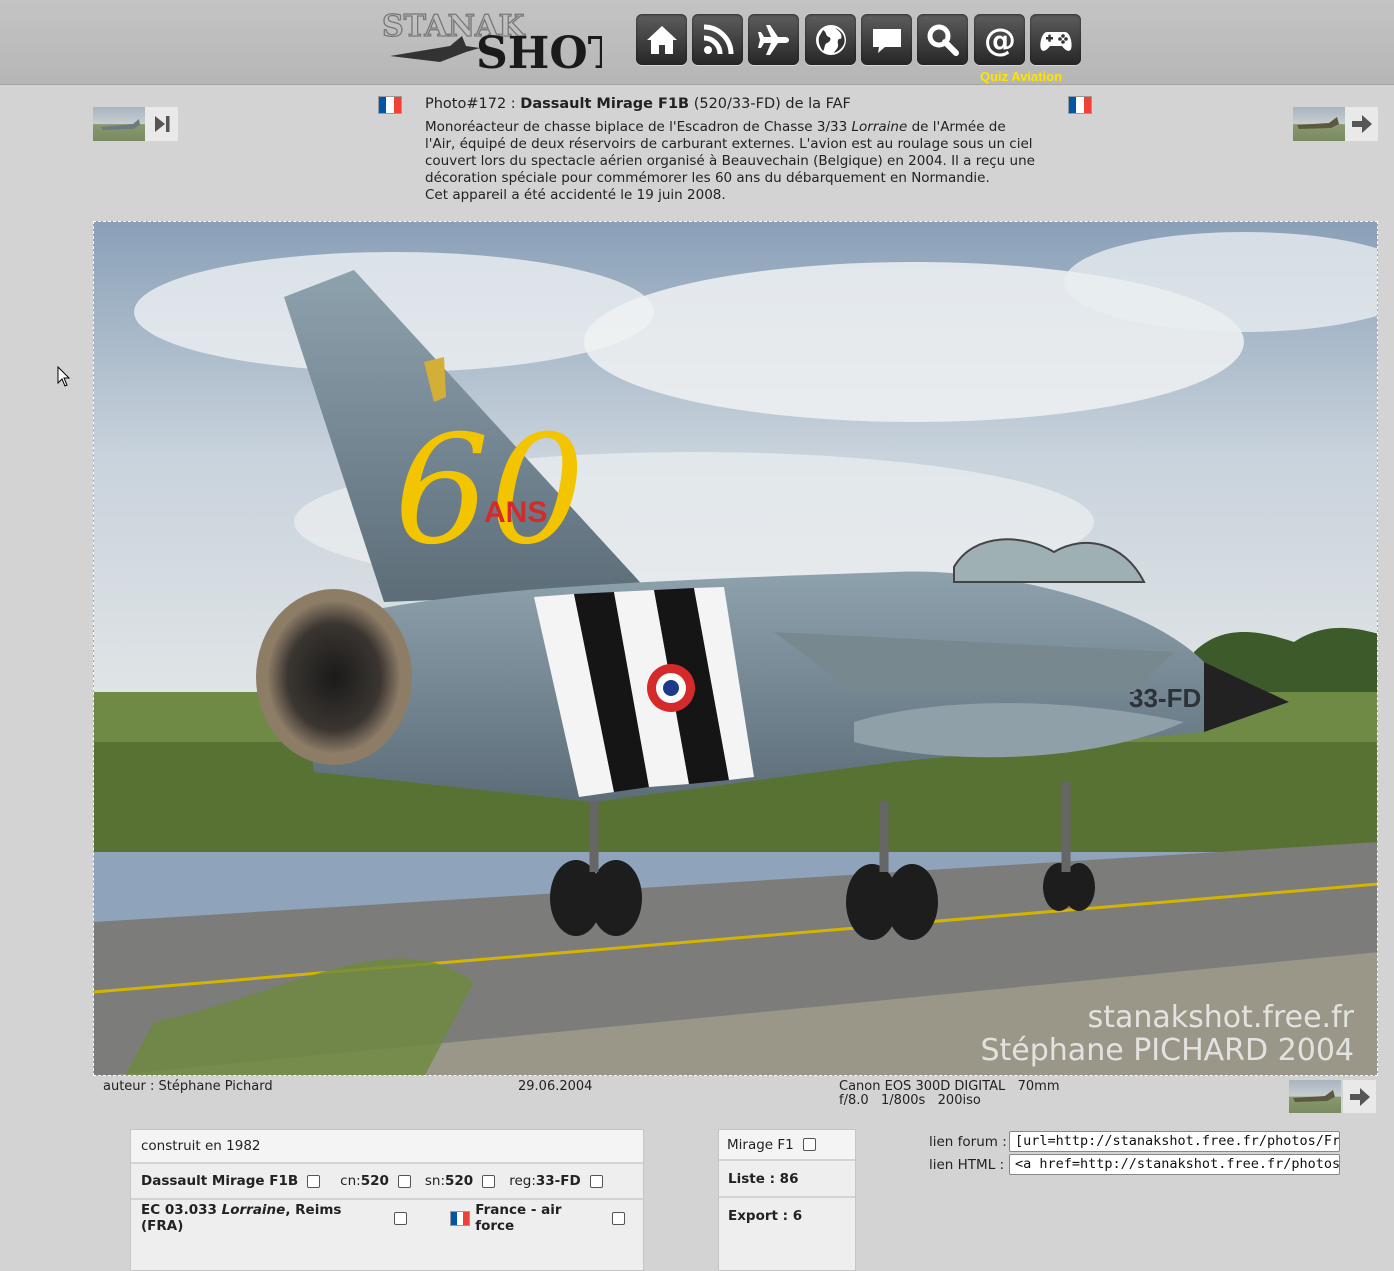 Image resolution: width=1394 pixels, height=1271 pixels. Describe the element at coordinates (1167, 1050) in the screenshot. I see `watermark-author: Stéphane PICHARD 2004` at that location.